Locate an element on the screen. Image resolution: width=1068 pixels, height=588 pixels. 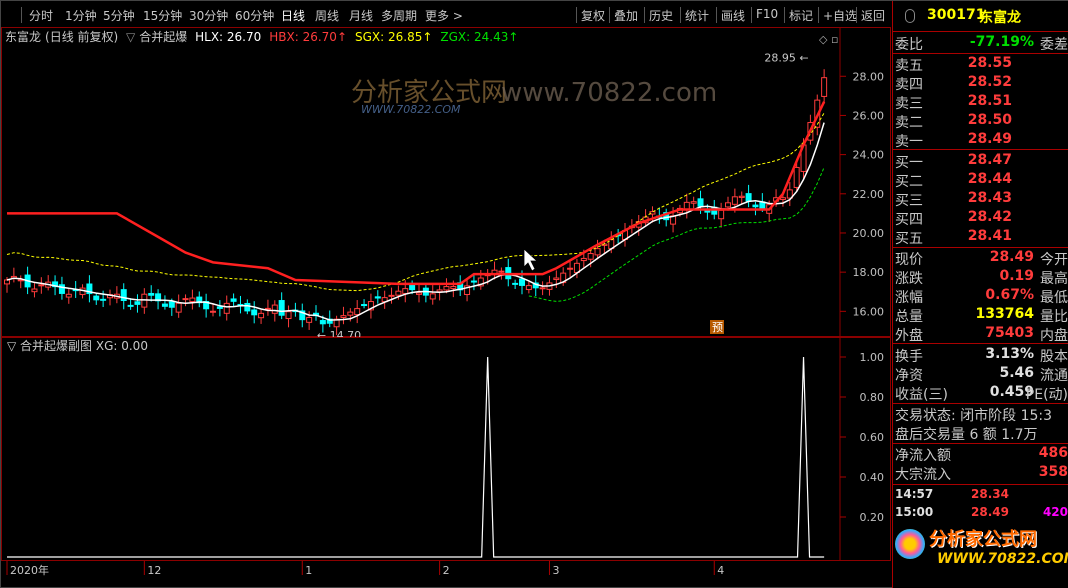
toolbar-button-6: 标记 is located at coordinates (801, 16).